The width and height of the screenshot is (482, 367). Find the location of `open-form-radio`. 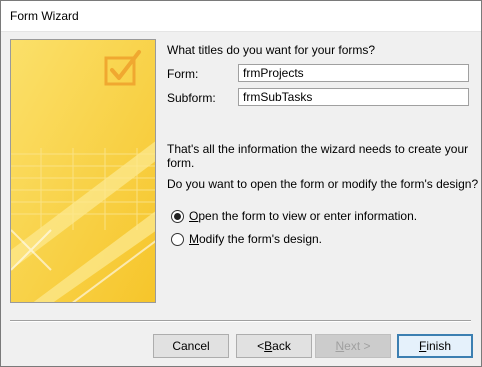

open-form-radio is located at coordinates (177, 216).